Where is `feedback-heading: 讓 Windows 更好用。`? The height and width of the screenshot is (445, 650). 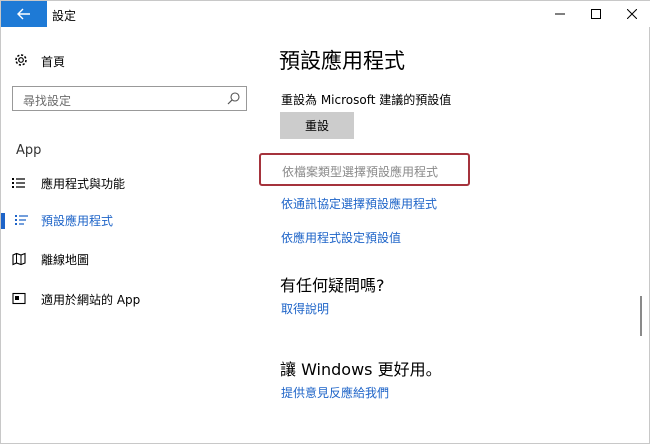
feedback-heading: 讓 Windows 更好用。 is located at coordinates (361, 369).